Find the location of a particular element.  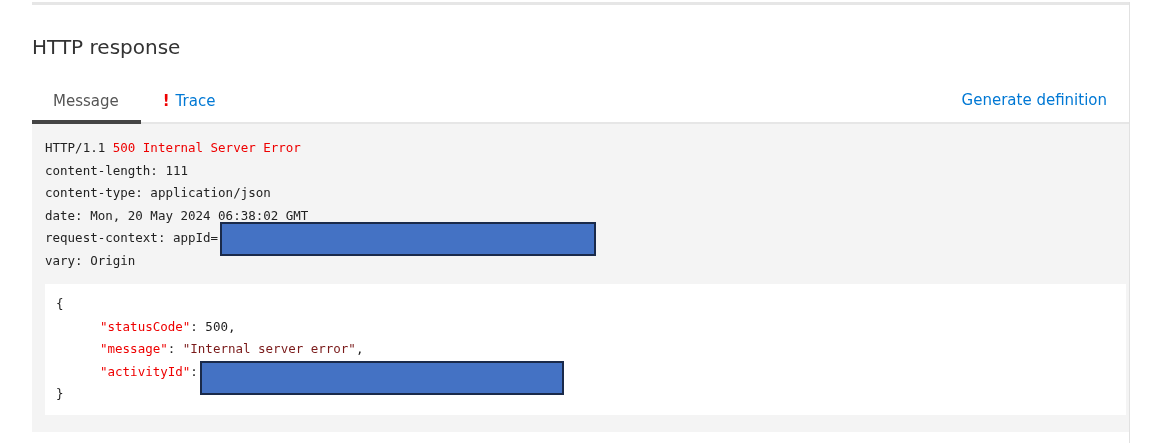

tab: ! Trace is located at coordinates (189, 102).